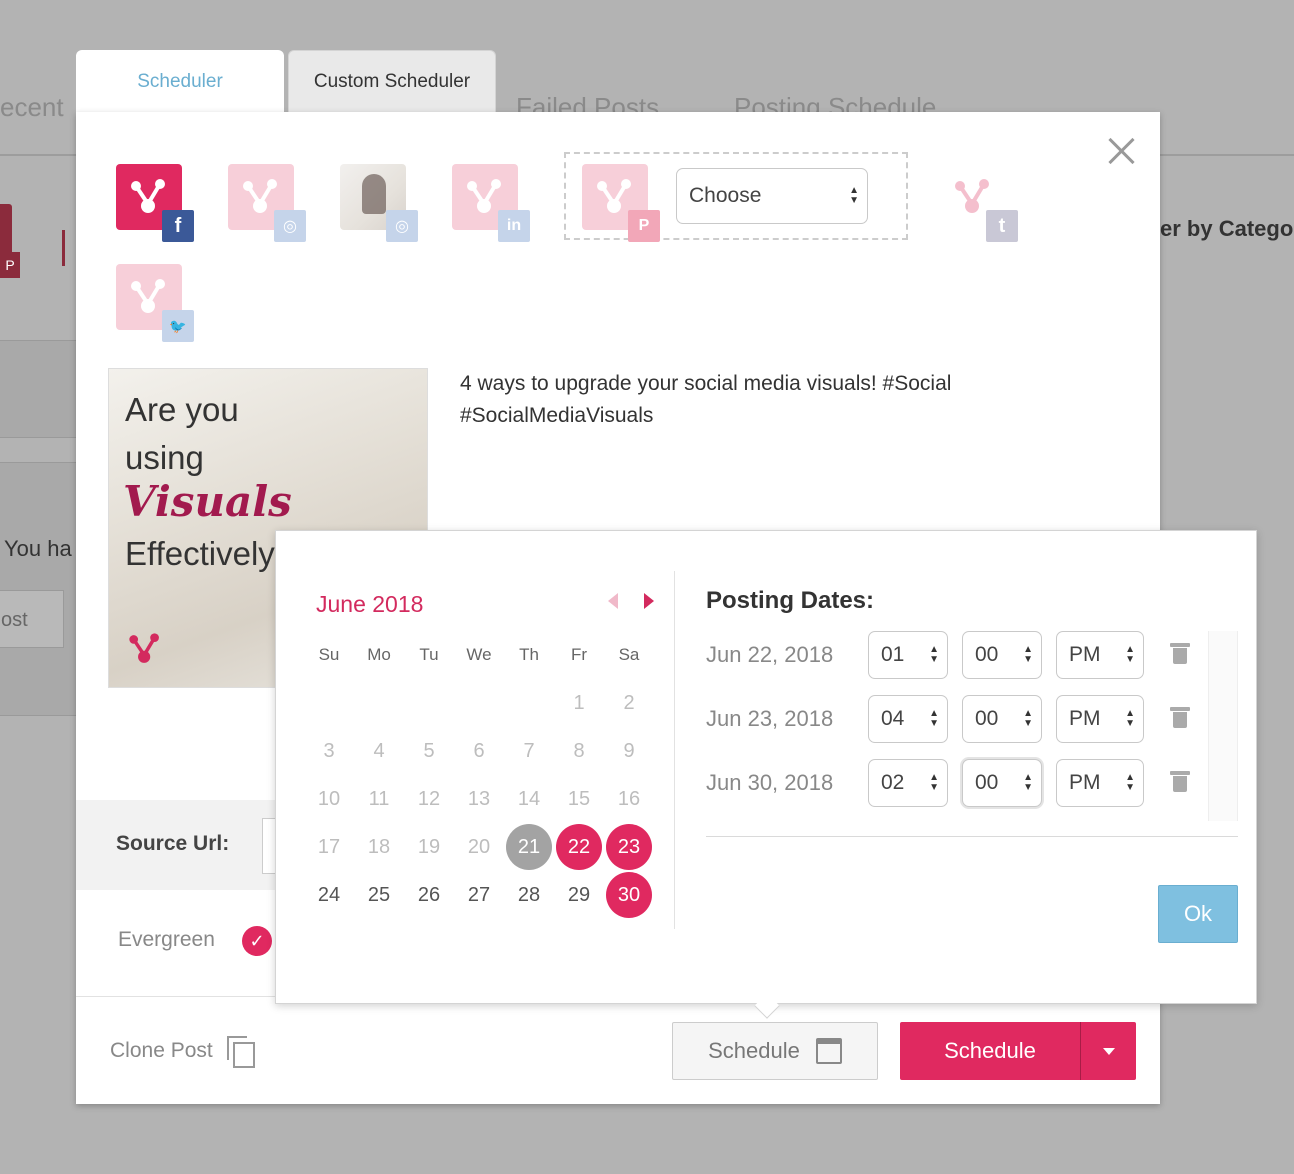 This screenshot has width=1294, height=1174. Describe the element at coordinates (579, 798) in the screenshot. I see `calendar-day: 15` at that location.